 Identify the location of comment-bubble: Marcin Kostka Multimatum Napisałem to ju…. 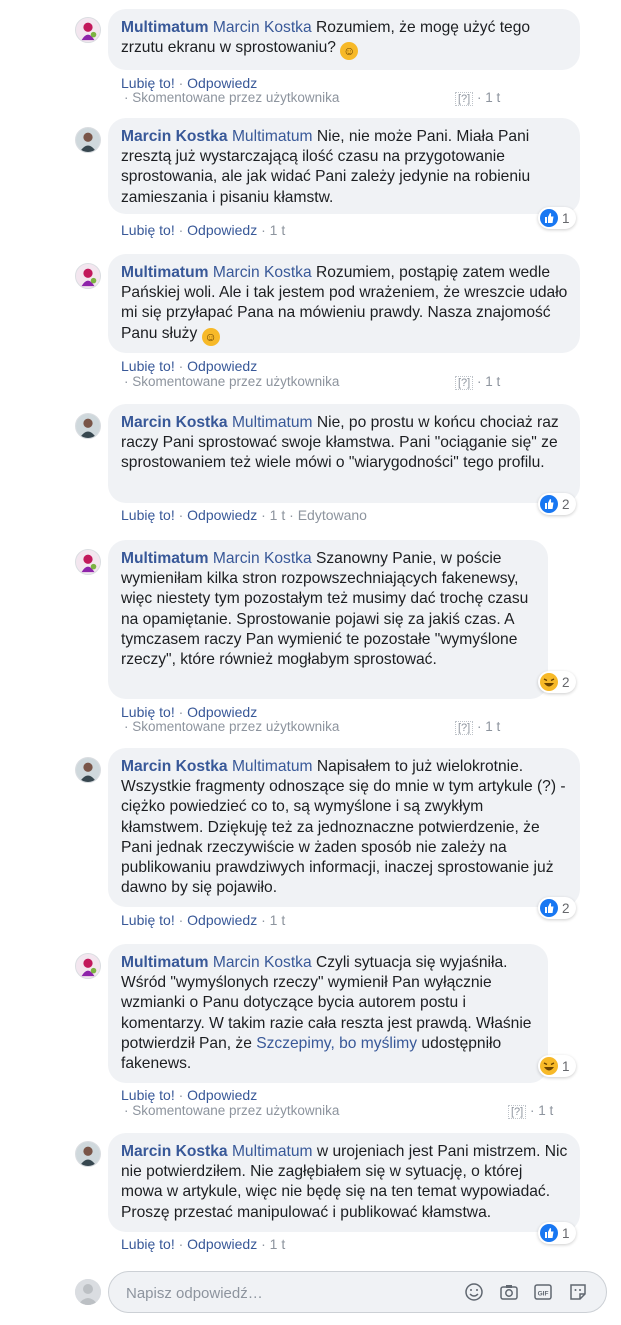
(344, 827).